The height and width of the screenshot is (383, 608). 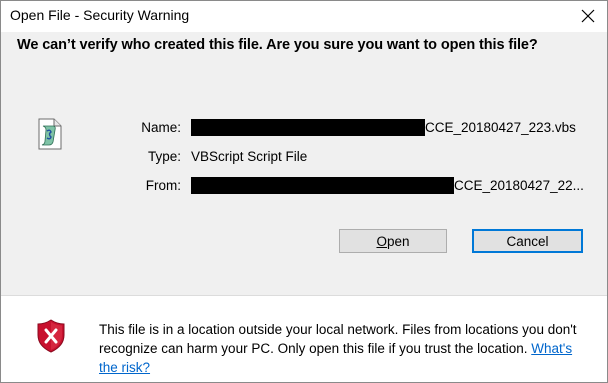 What do you see at coordinates (164, 156) in the screenshot?
I see `type-label: Type:` at bounding box center [164, 156].